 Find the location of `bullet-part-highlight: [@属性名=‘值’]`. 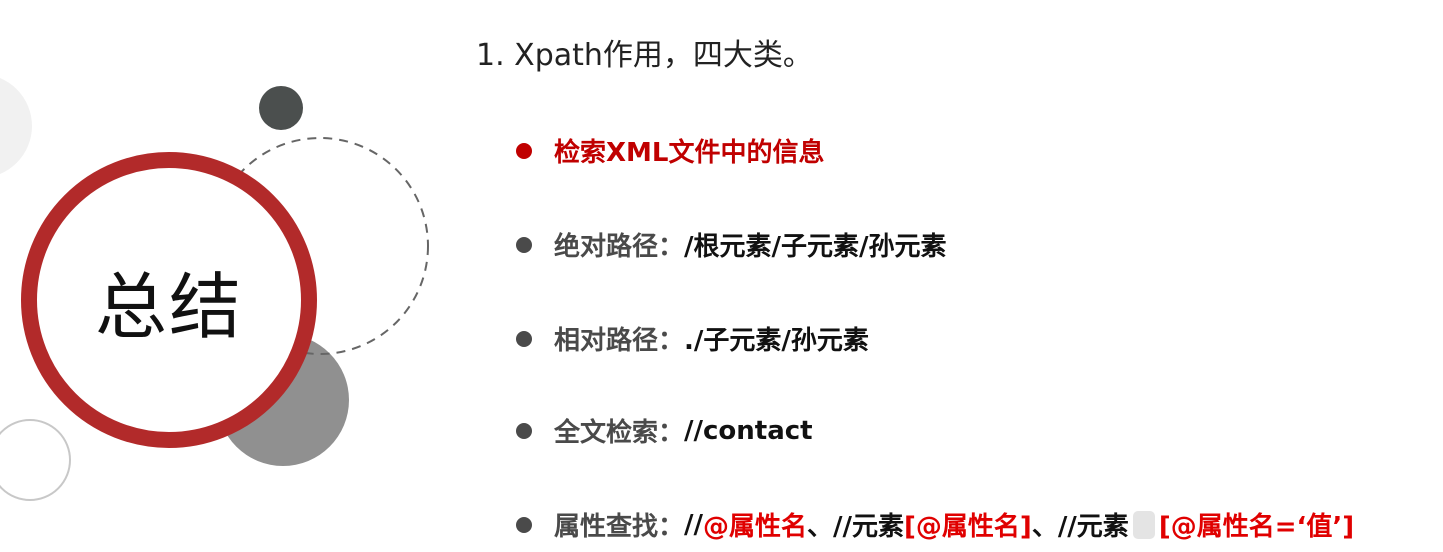

bullet-part-highlight: [@属性名=‘值’] is located at coordinates (1256, 527).